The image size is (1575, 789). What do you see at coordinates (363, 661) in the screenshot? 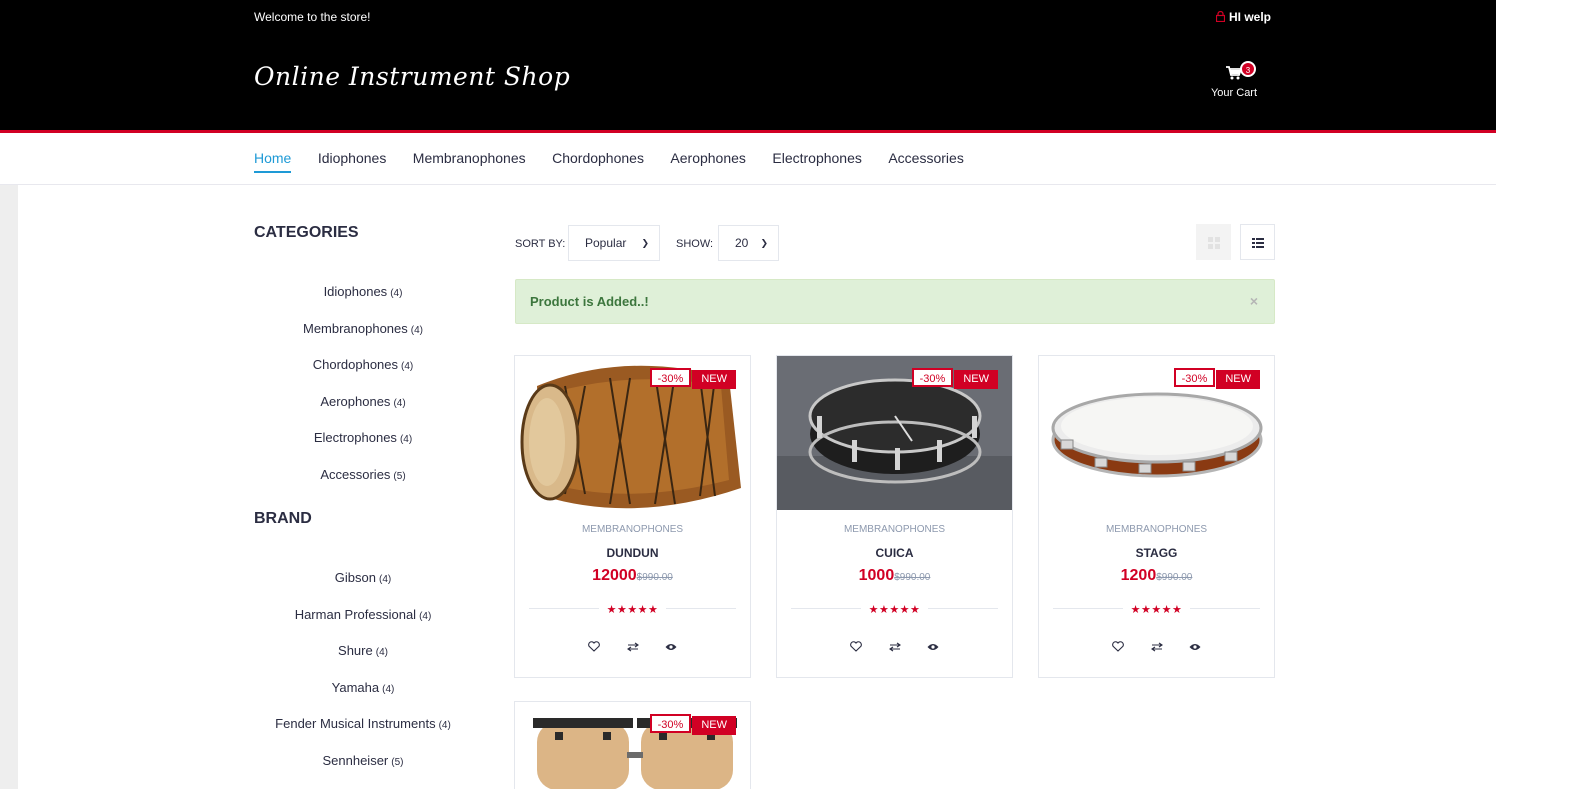
I see `brand-item: Shure (4)` at bounding box center [363, 661].